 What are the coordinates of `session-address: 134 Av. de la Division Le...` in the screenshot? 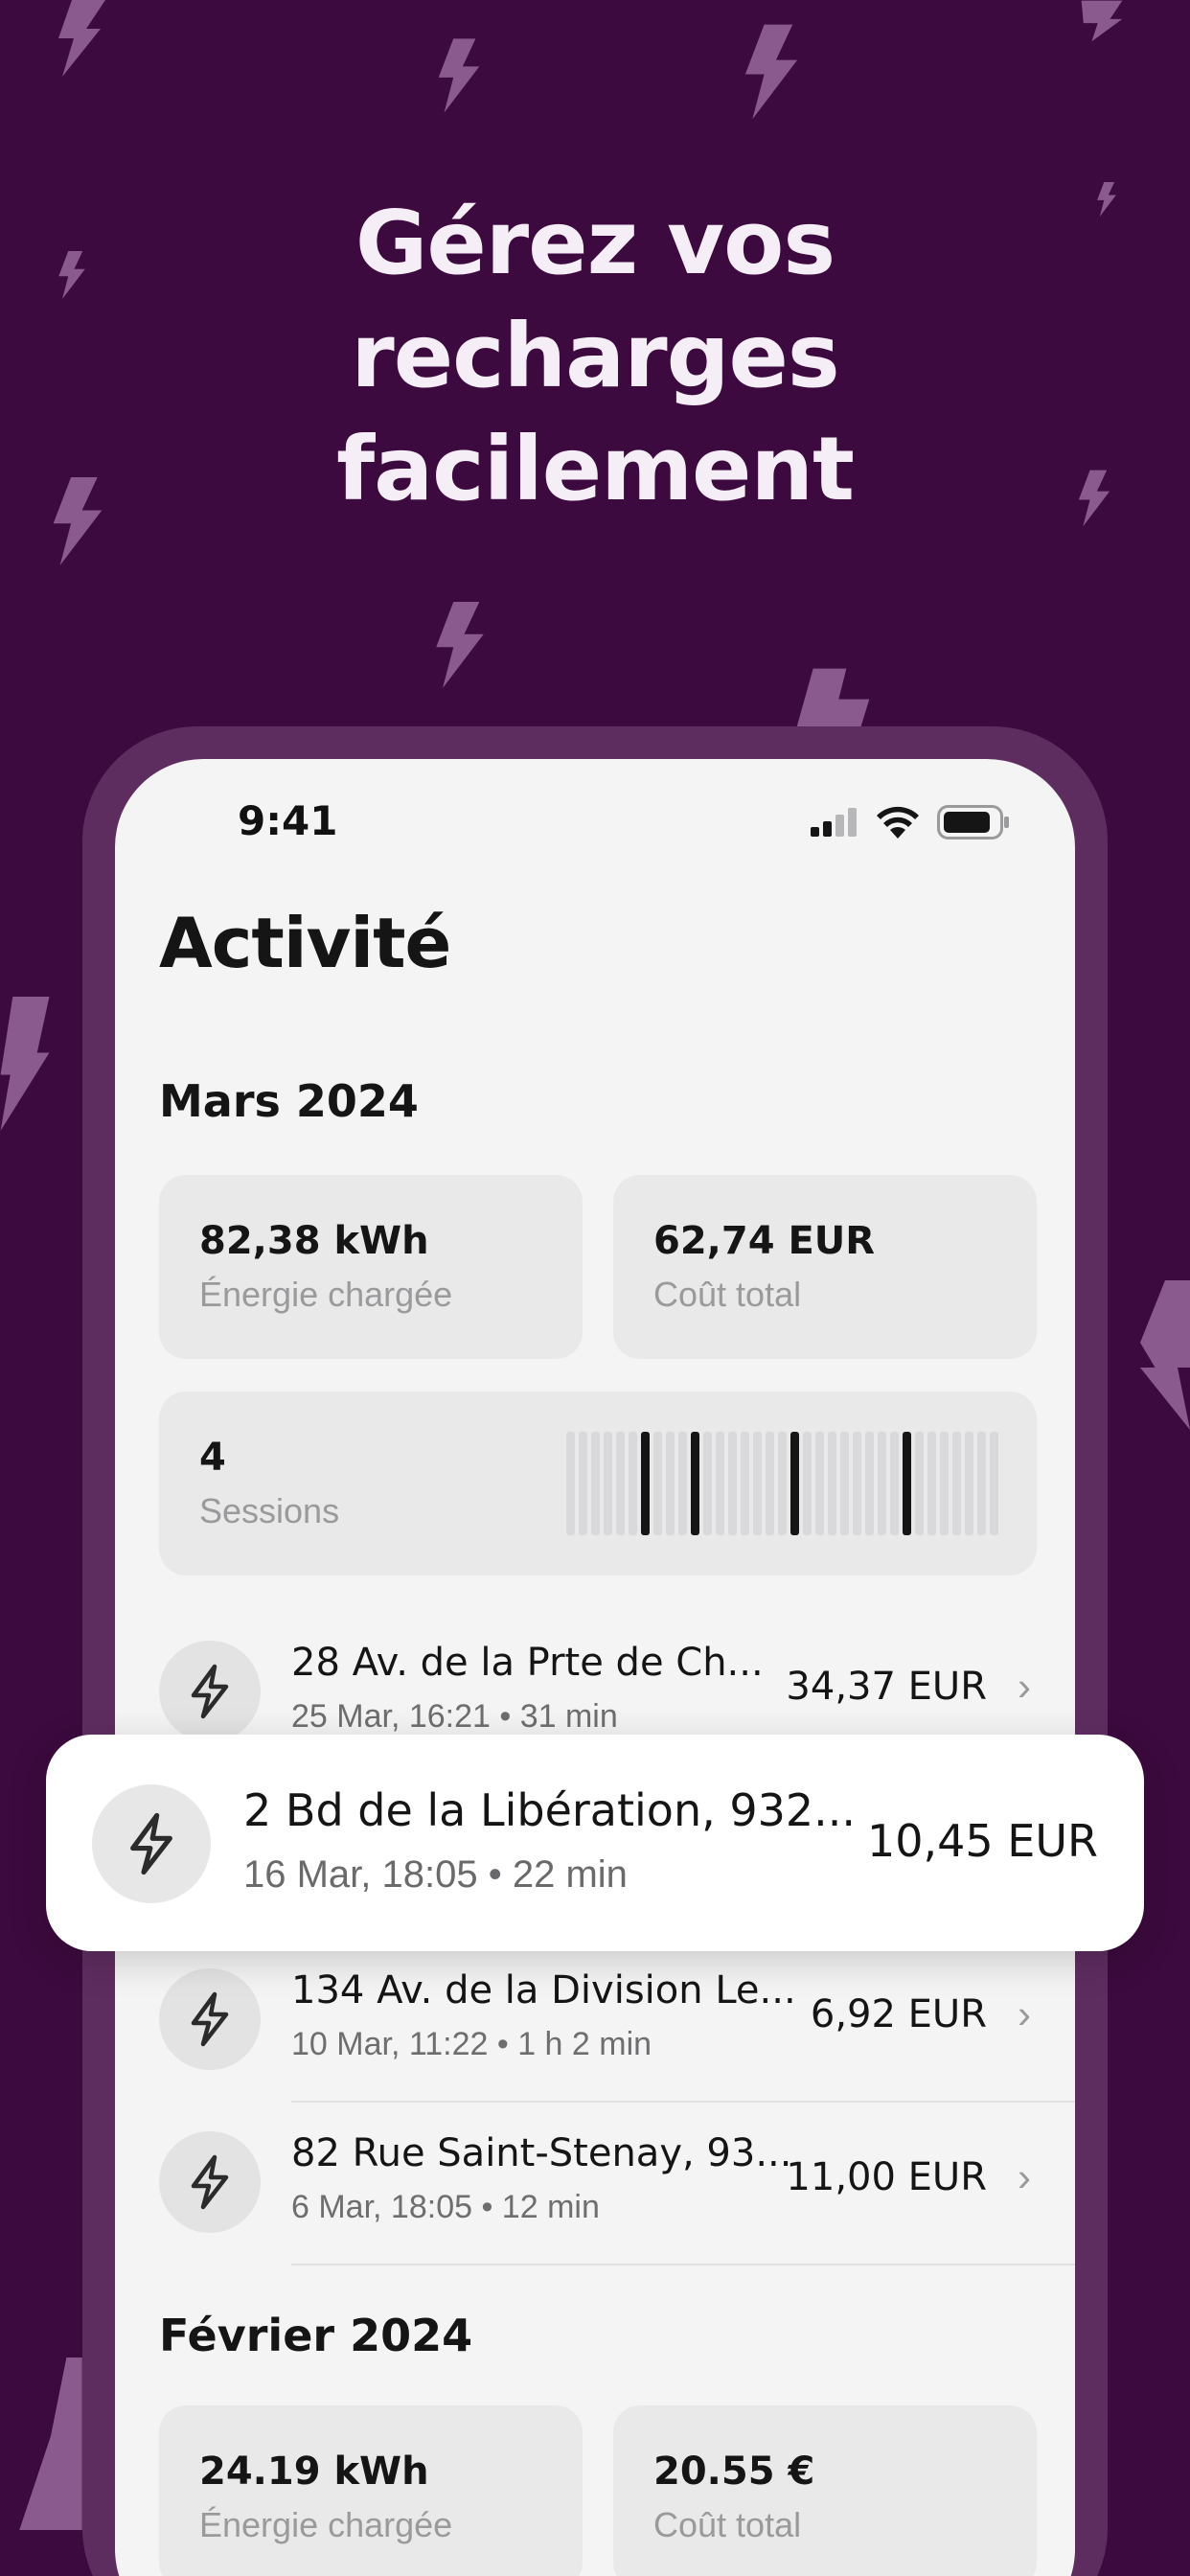 It's located at (543, 1990).